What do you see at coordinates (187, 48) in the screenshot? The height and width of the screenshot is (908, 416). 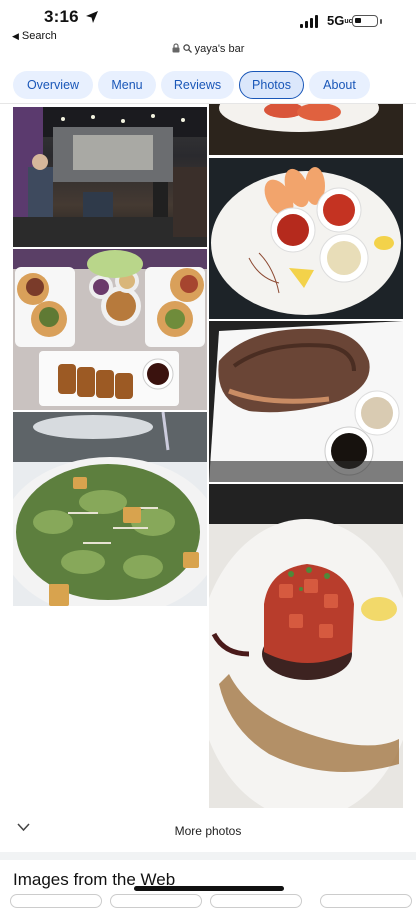 I see `search-icon` at bounding box center [187, 48].